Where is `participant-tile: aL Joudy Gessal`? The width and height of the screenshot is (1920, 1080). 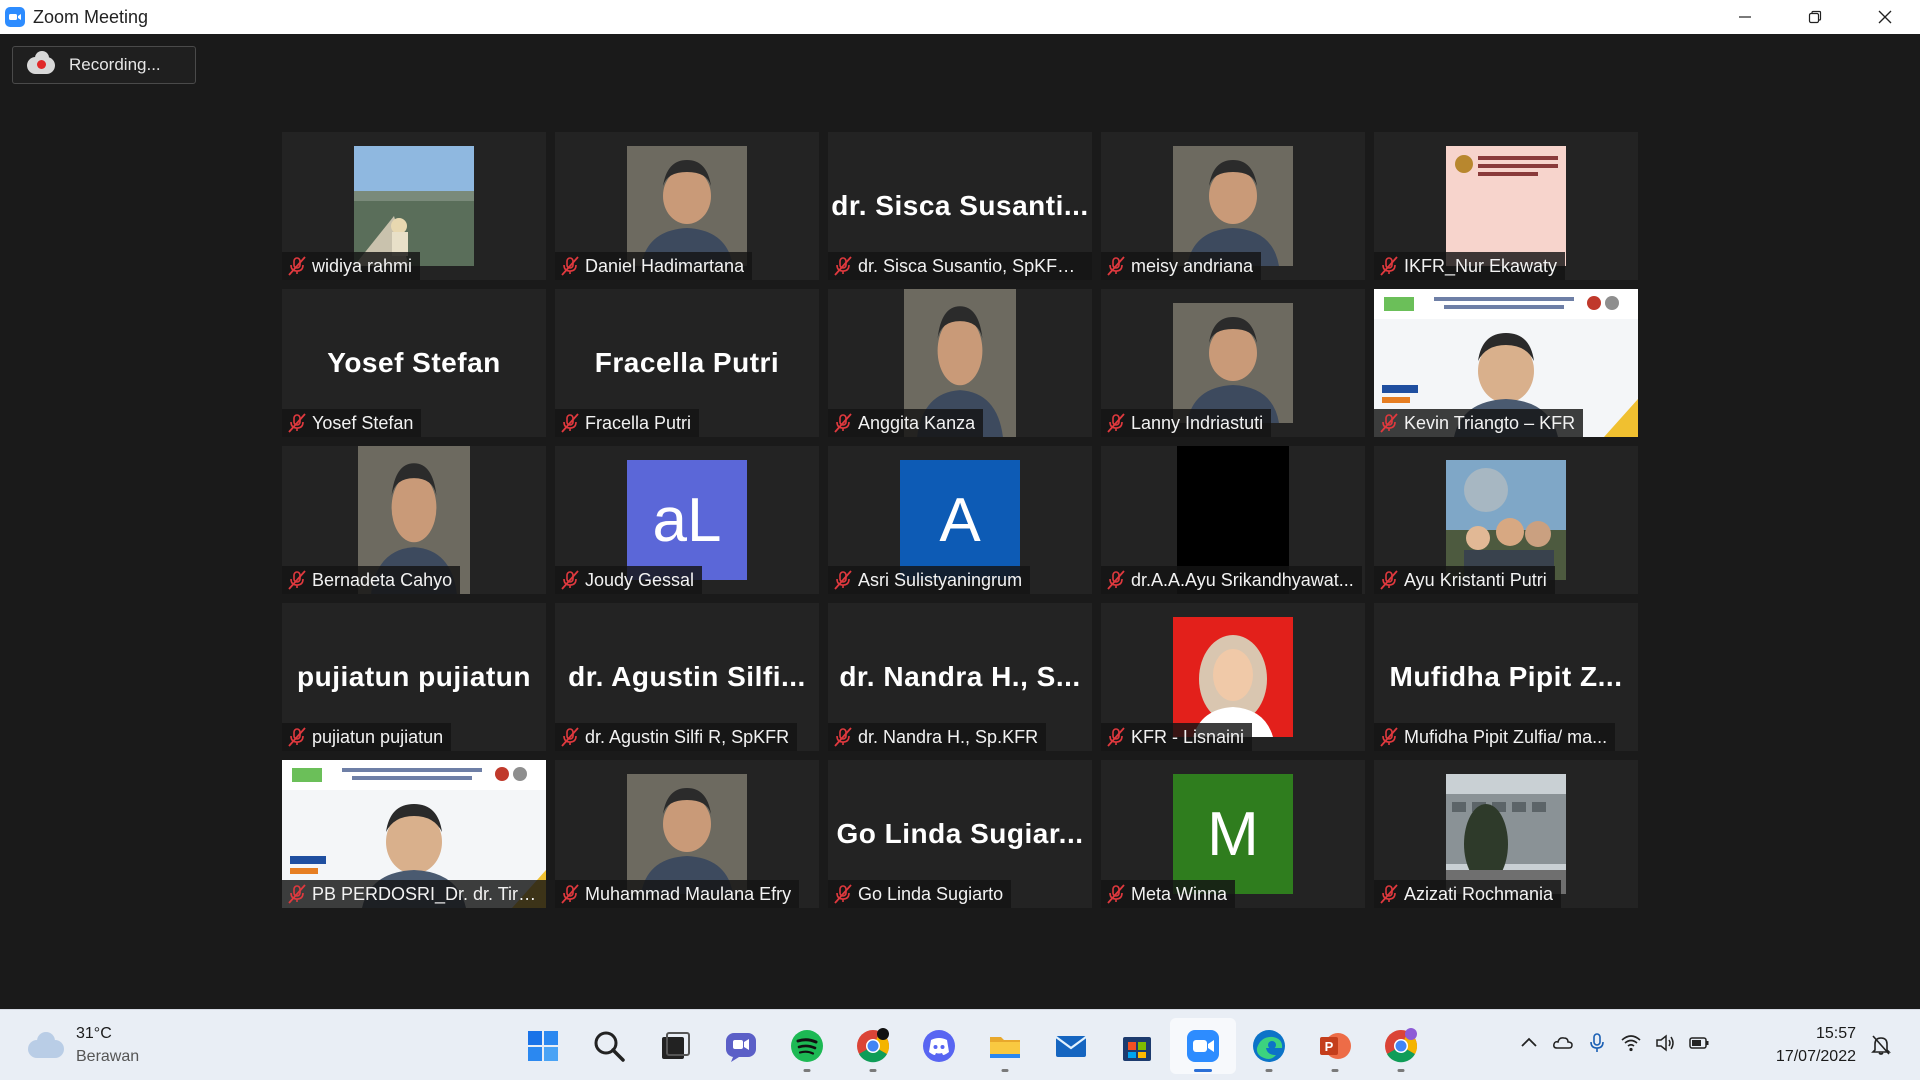 participant-tile: aL Joudy Gessal is located at coordinates (687, 520).